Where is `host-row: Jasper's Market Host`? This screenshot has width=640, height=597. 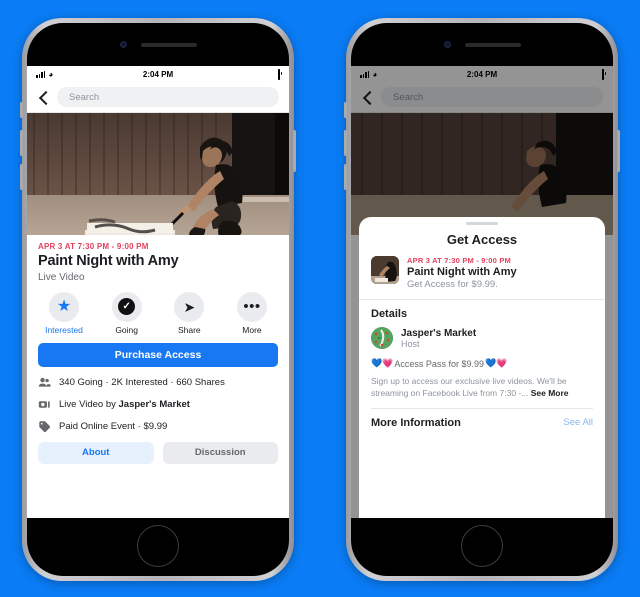 host-row: Jasper's Market Host is located at coordinates (482, 338).